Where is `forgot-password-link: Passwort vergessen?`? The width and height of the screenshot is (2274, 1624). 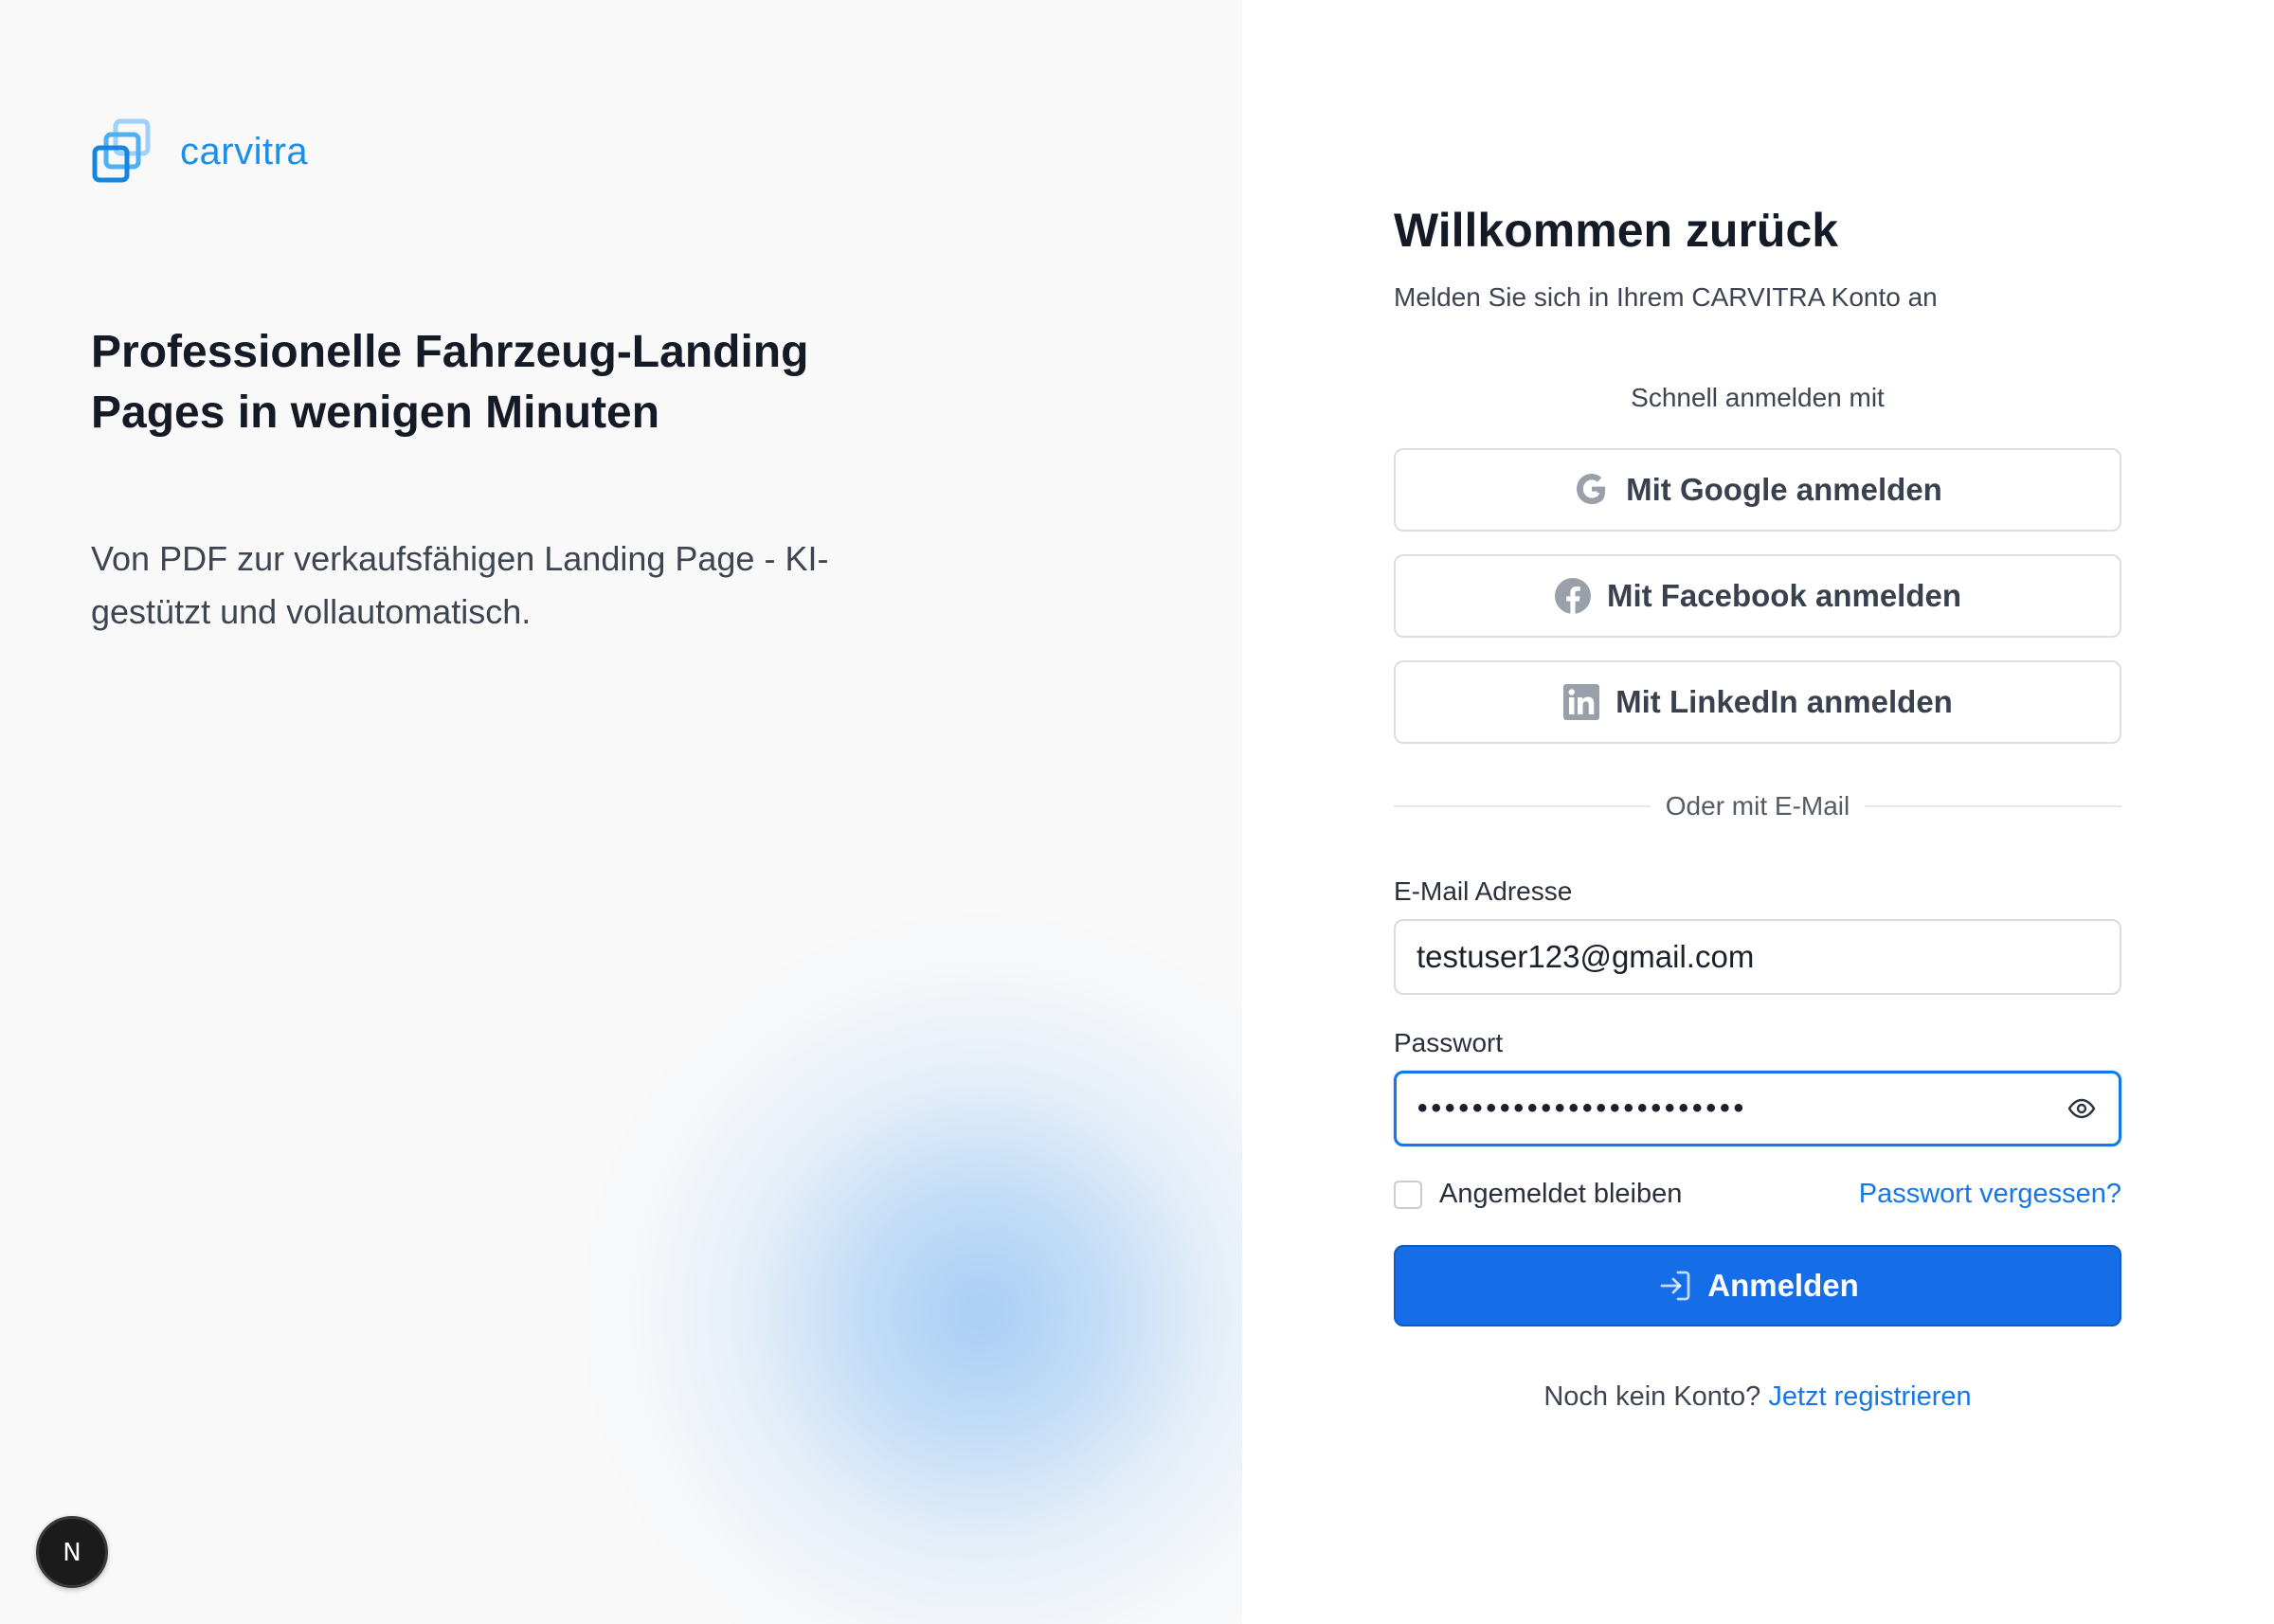
forgot-password-link: Passwort vergessen? is located at coordinates (1990, 1194).